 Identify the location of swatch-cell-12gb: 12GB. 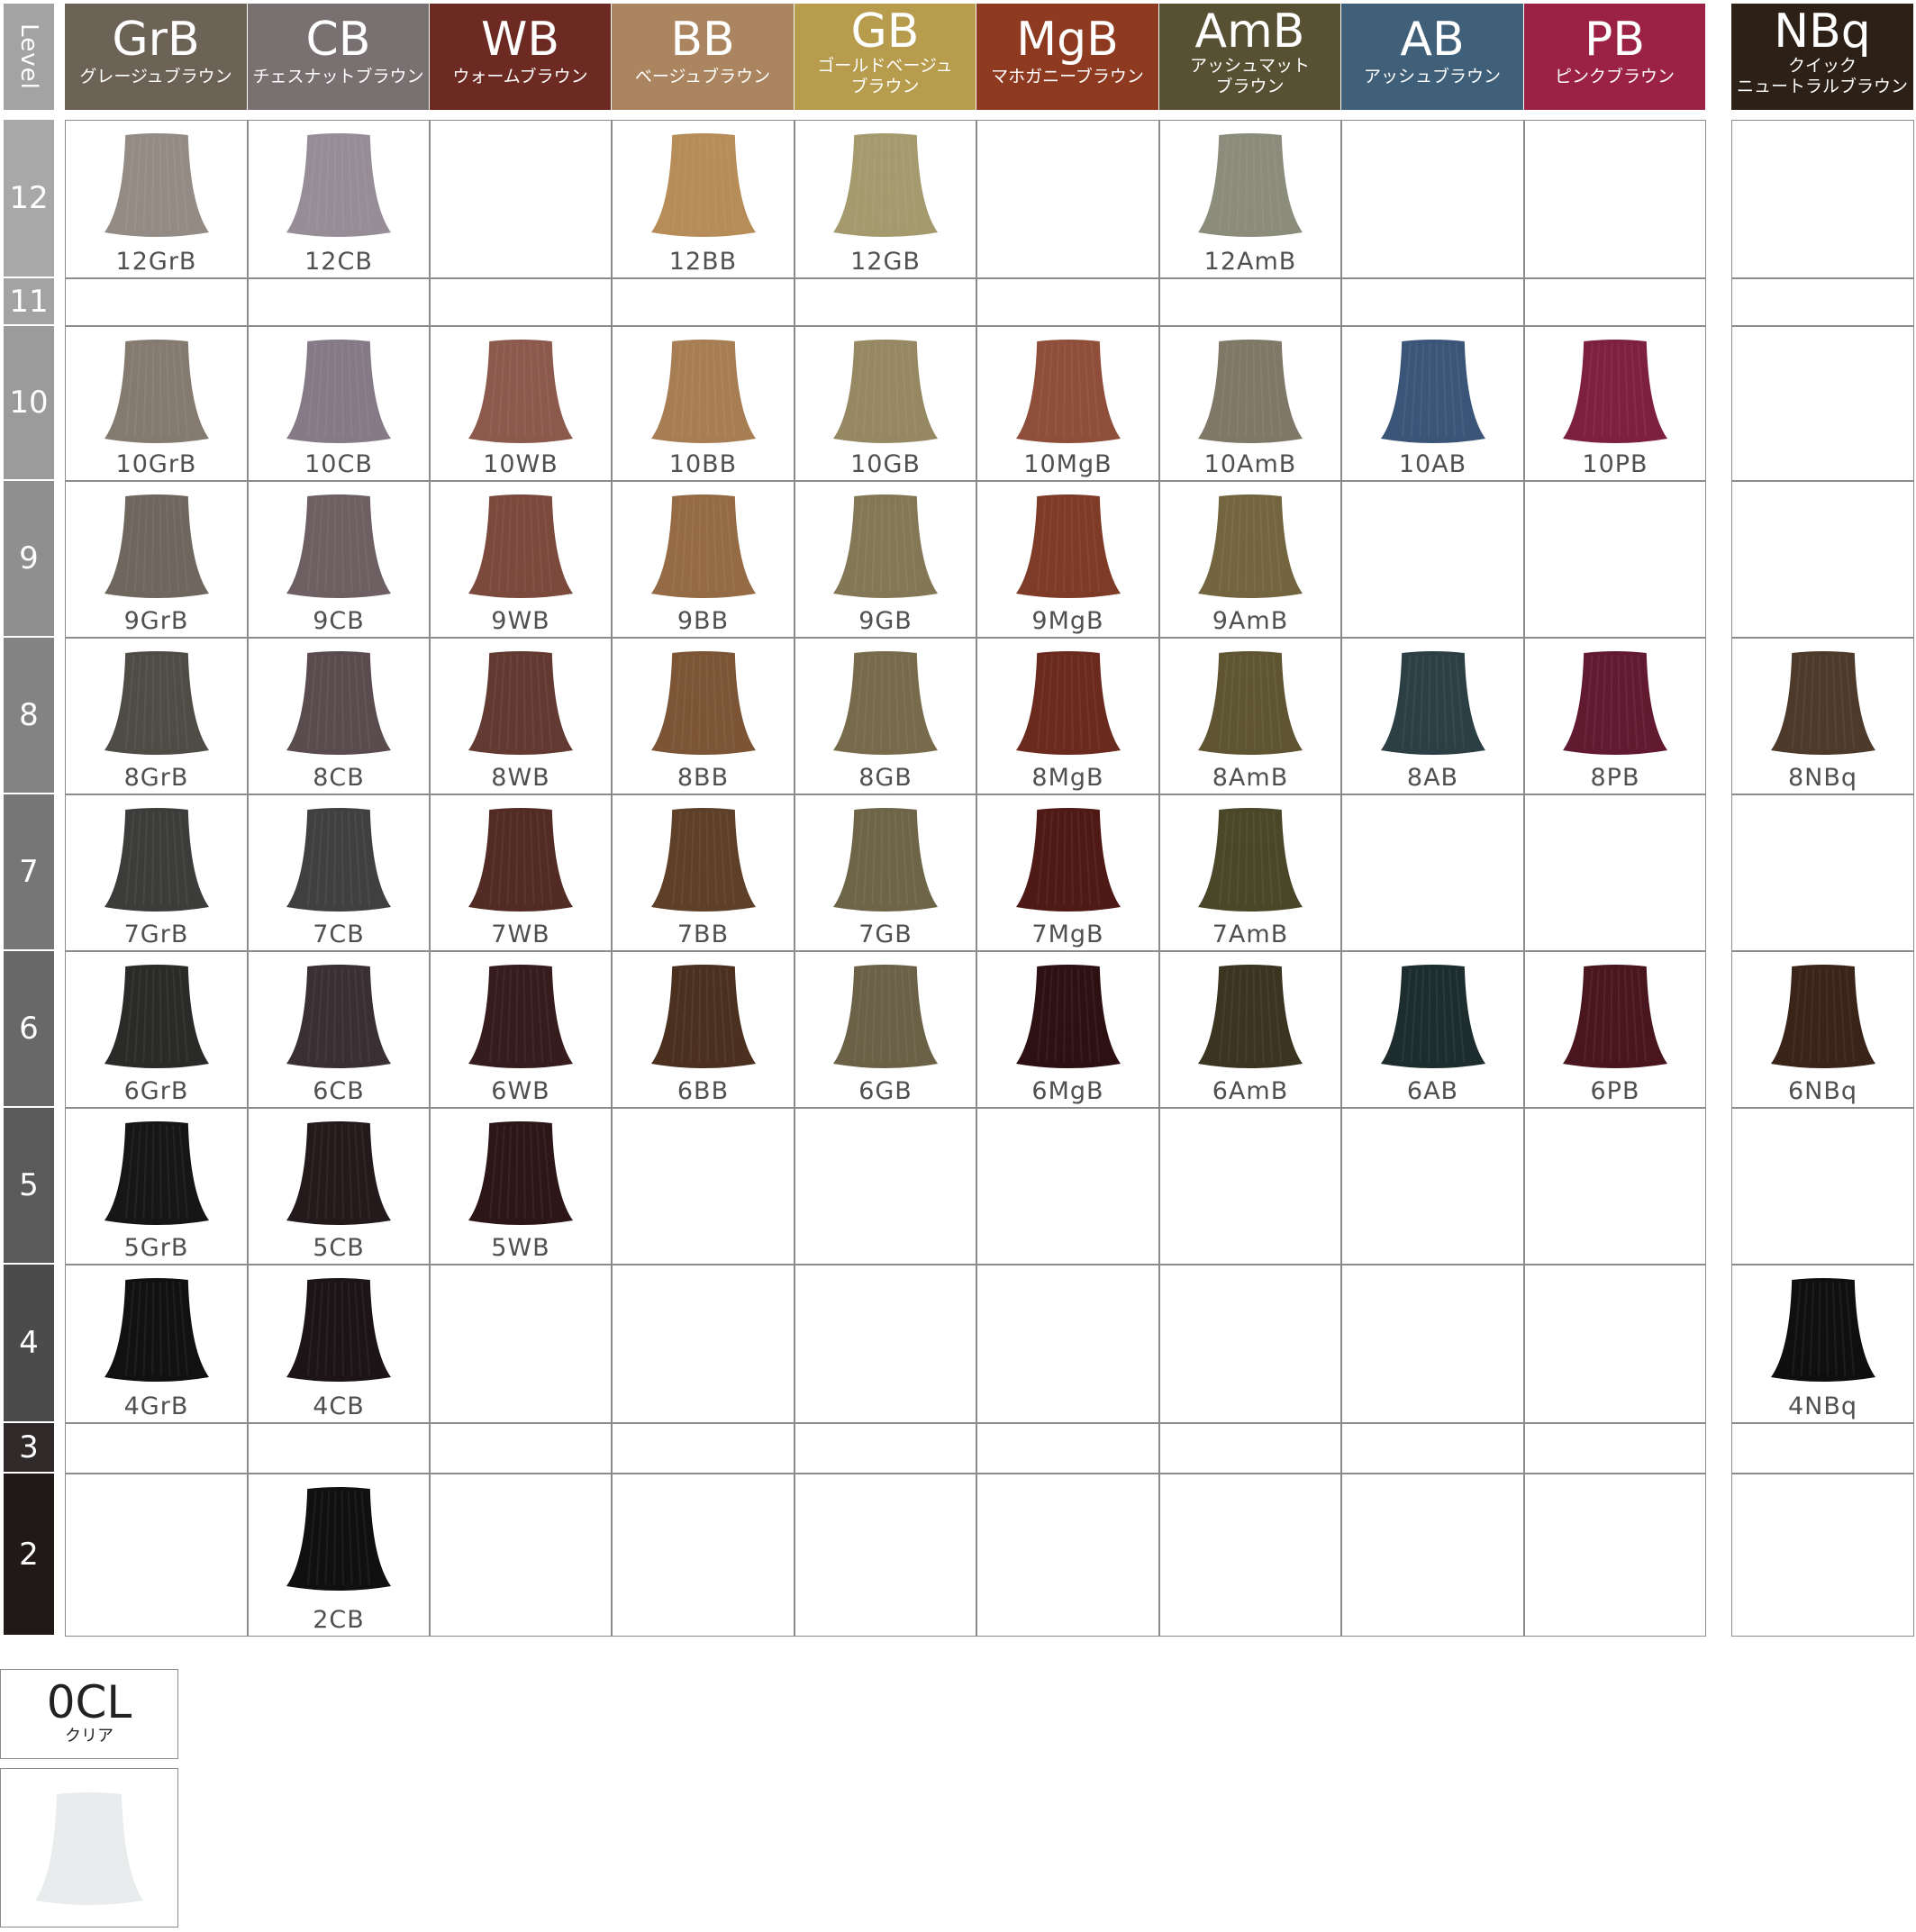
(885, 199).